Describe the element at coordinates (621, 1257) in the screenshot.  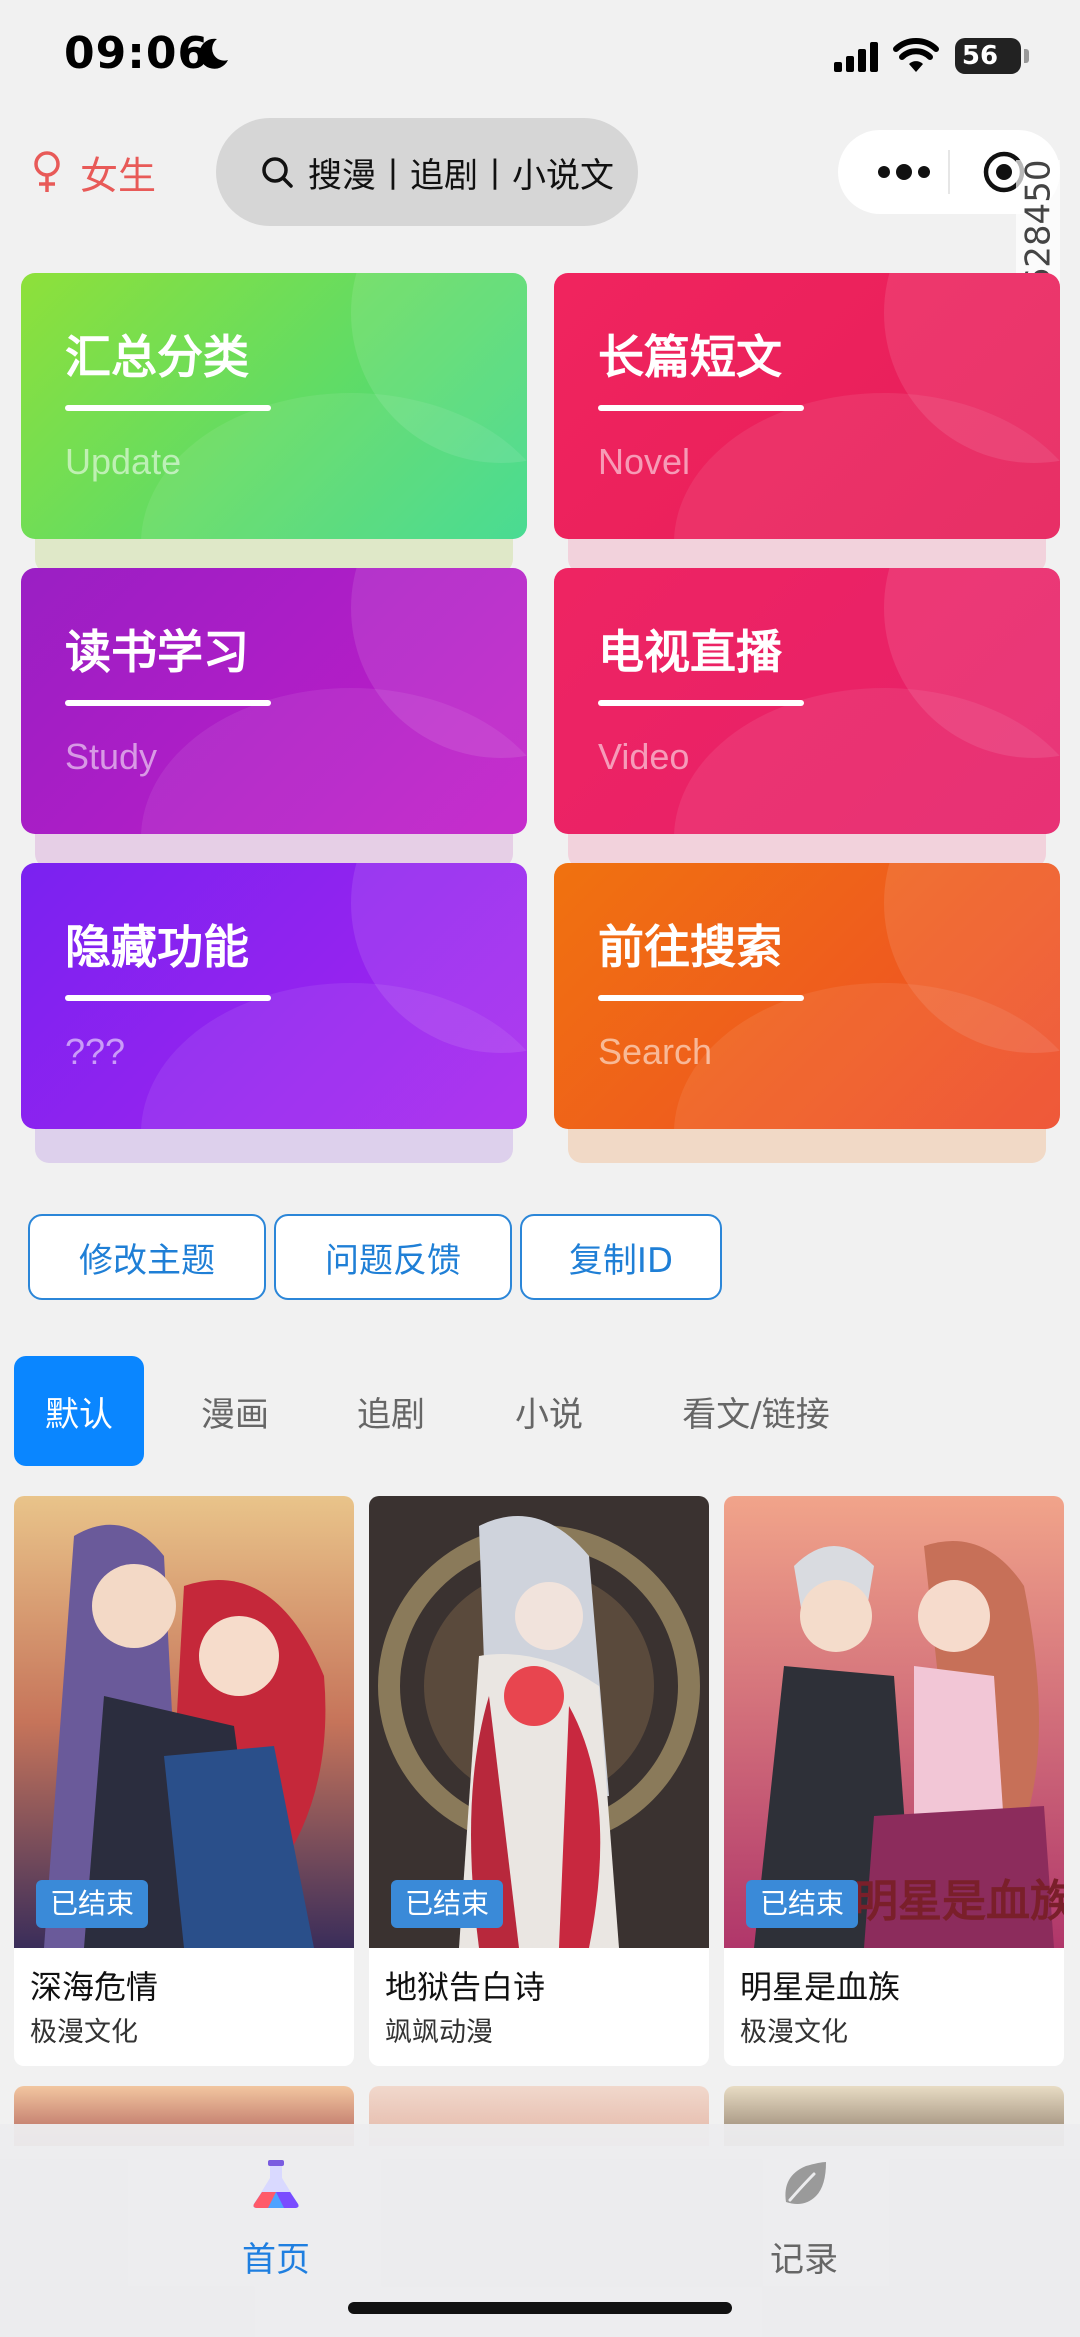
I see `copy-id-button: 复制ID` at that location.